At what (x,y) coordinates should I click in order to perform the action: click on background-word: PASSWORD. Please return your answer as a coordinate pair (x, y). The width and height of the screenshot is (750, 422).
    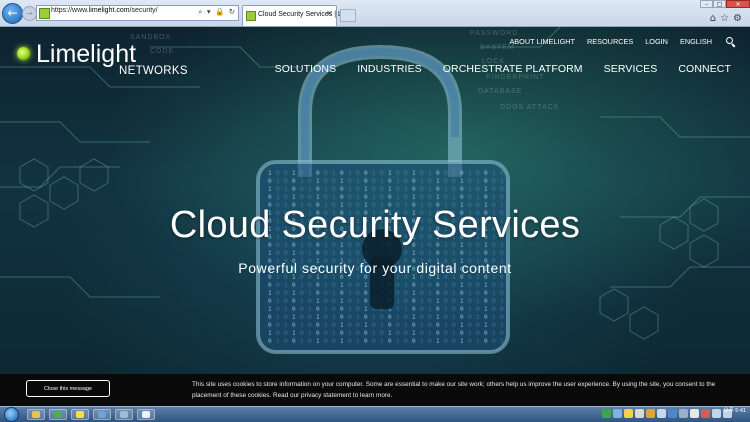
    Looking at the image, I should click on (494, 33).